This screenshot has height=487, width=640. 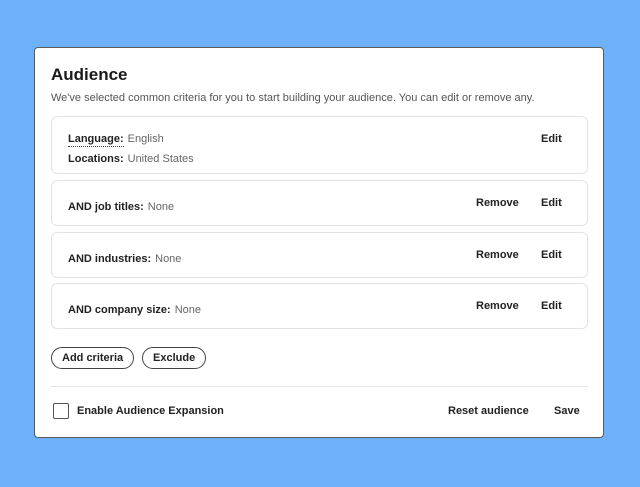 I want to click on remove-company-size-button: Remove, so click(x=497, y=306).